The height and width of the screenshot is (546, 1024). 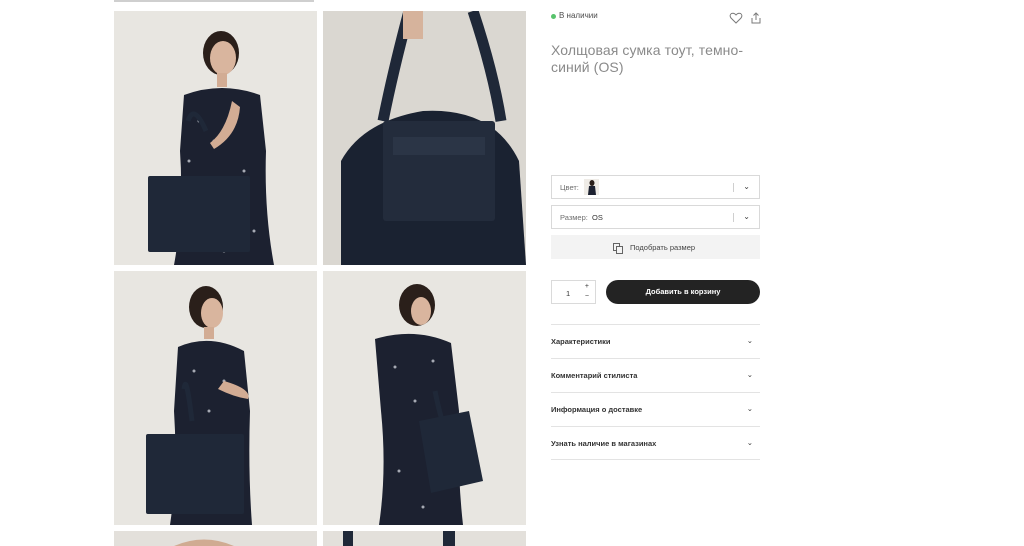 What do you see at coordinates (574, 217) in the screenshot?
I see `size-label: Размер:` at bounding box center [574, 217].